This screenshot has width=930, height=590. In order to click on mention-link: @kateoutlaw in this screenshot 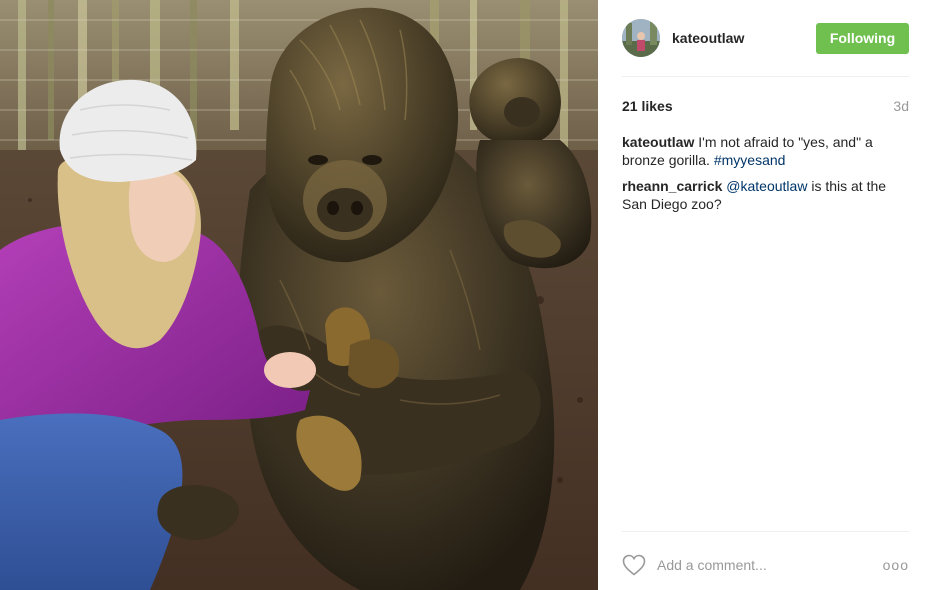, I will do `click(766, 186)`.